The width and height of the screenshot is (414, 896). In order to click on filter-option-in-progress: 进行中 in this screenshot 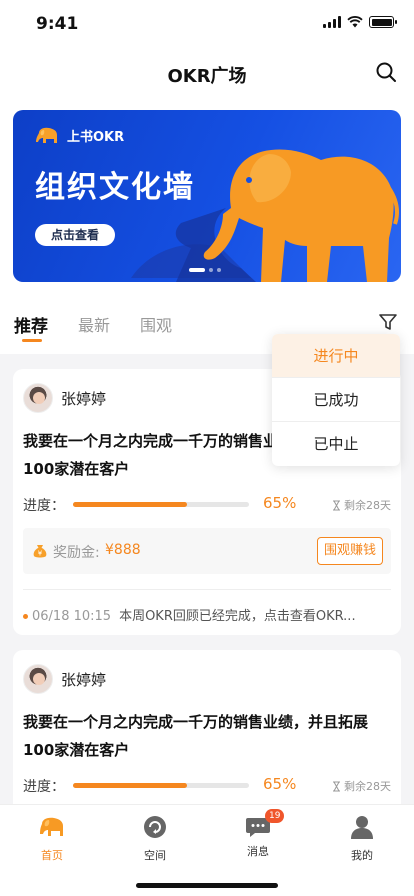, I will do `click(336, 356)`.